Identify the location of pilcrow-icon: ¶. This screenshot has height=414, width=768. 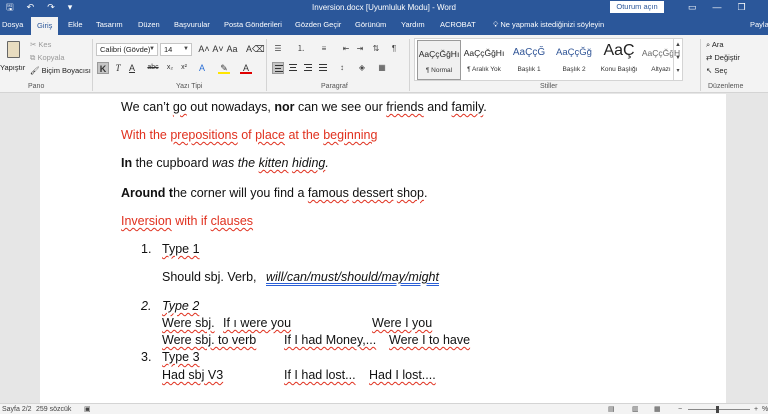
(394, 48).